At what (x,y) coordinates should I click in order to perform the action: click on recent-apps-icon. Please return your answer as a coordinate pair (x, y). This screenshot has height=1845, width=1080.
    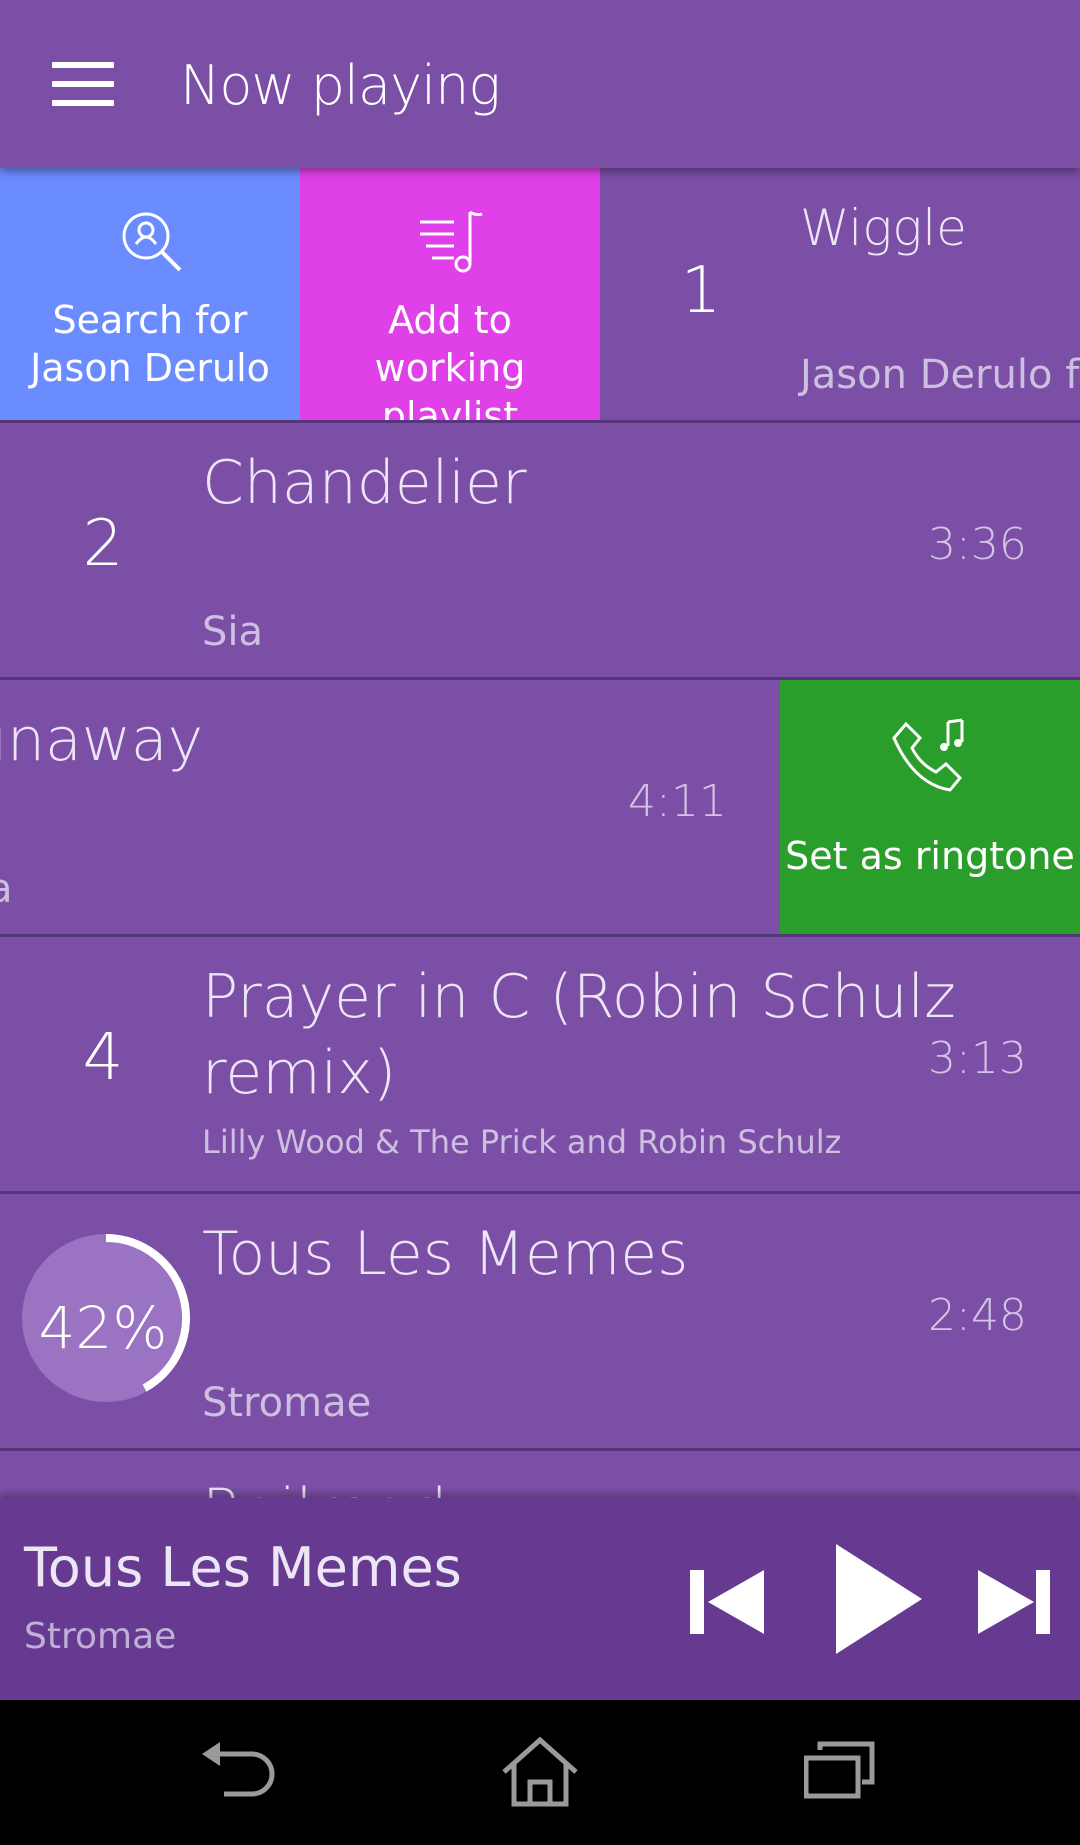
    Looking at the image, I should click on (840, 1770).